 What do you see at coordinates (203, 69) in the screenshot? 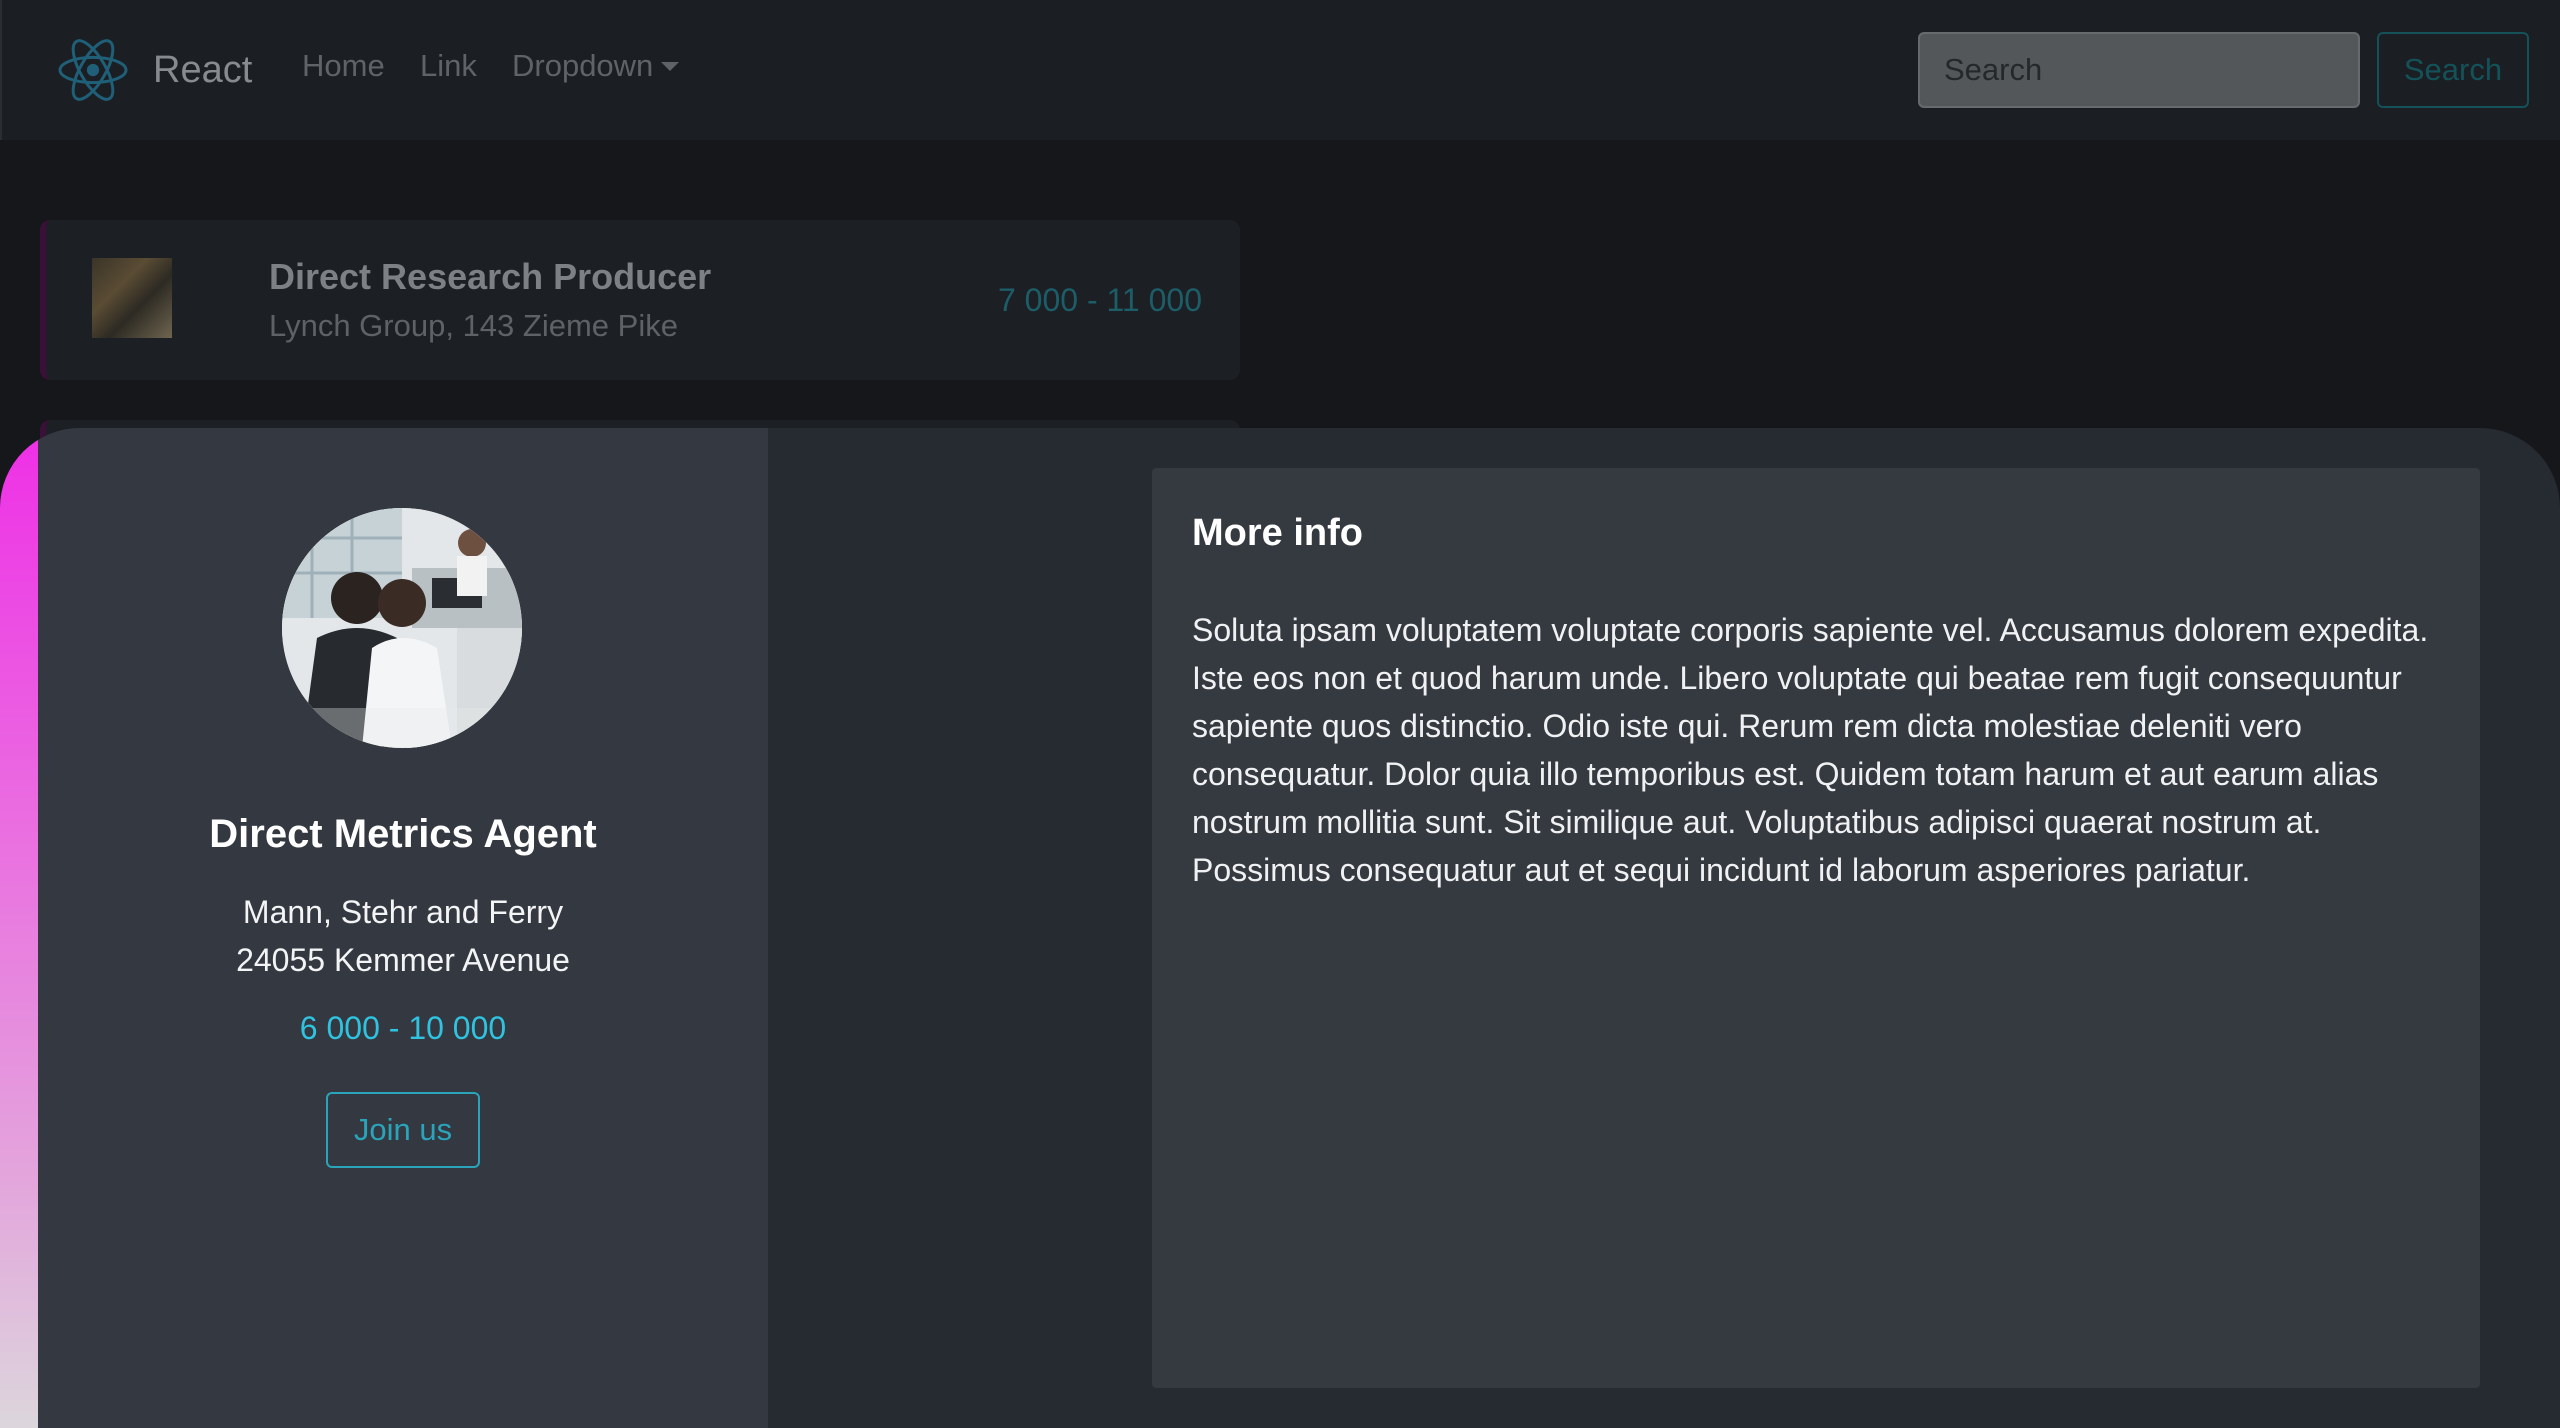
I see `brand-name: React` at bounding box center [203, 69].